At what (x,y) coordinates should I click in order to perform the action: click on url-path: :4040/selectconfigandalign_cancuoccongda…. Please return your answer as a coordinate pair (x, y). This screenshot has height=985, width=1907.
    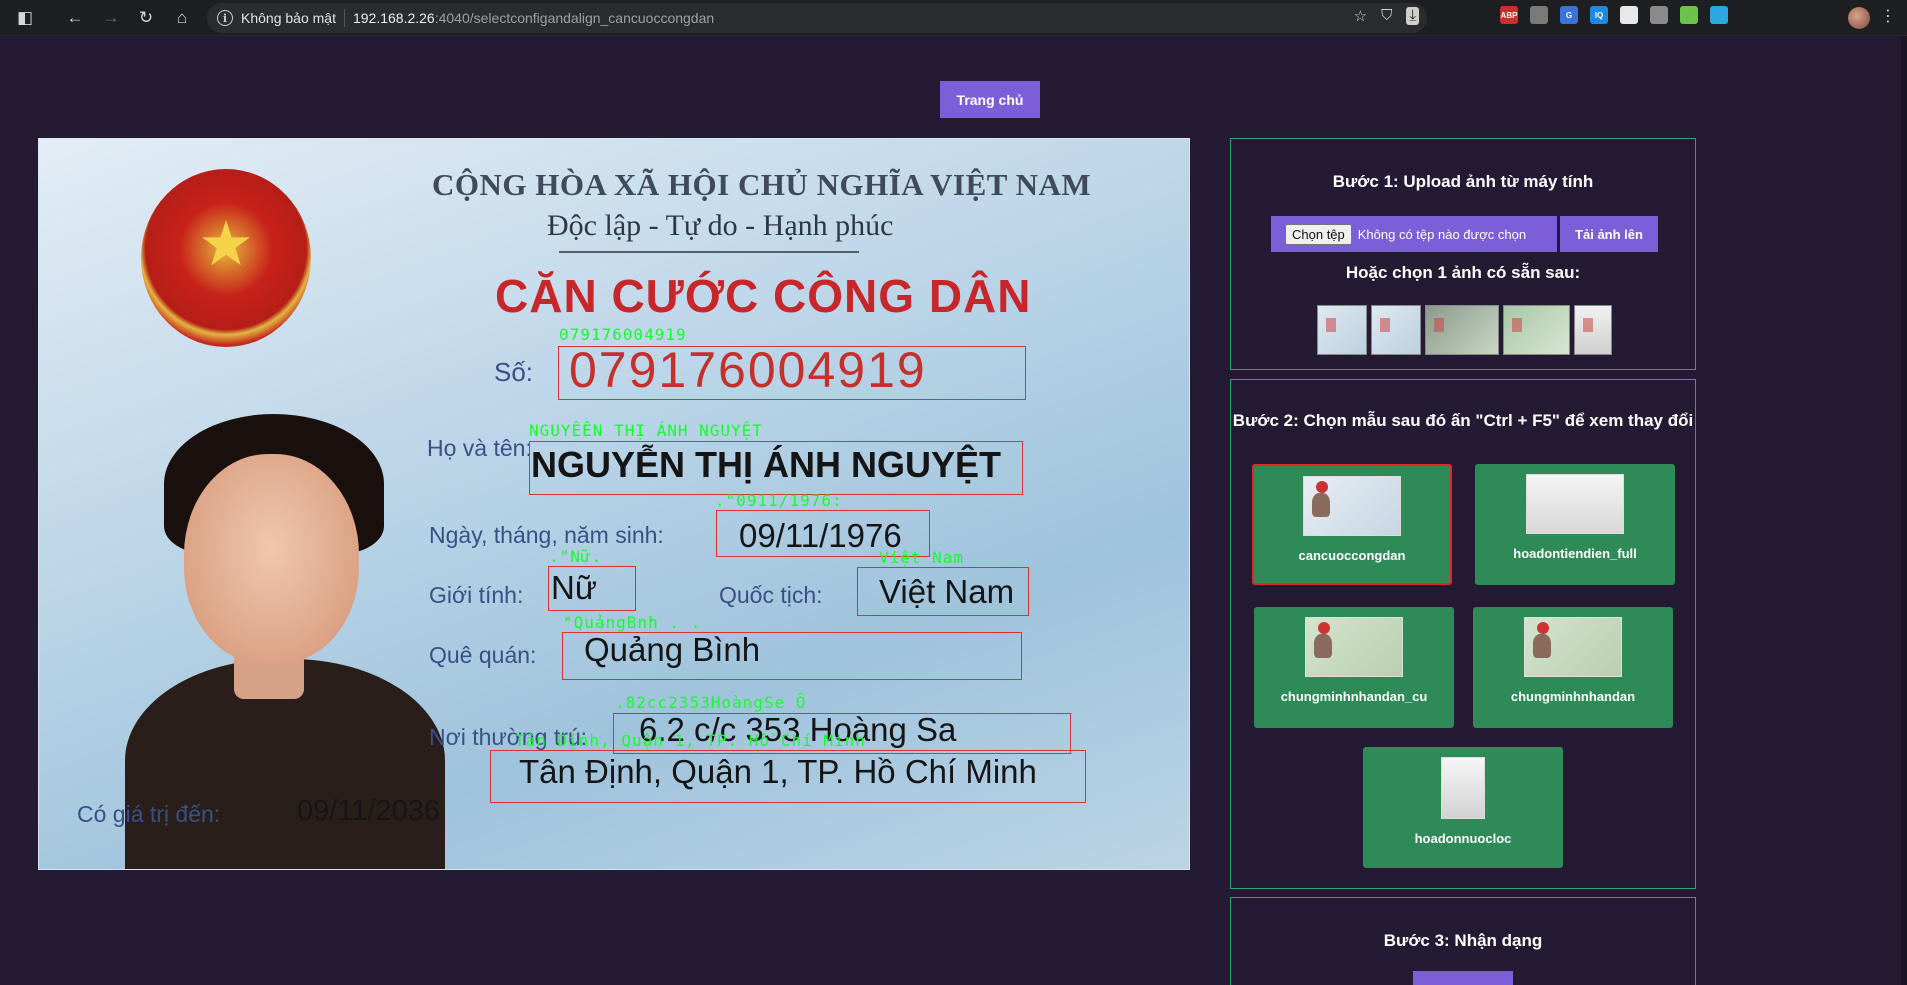
    Looking at the image, I should click on (574, 18).